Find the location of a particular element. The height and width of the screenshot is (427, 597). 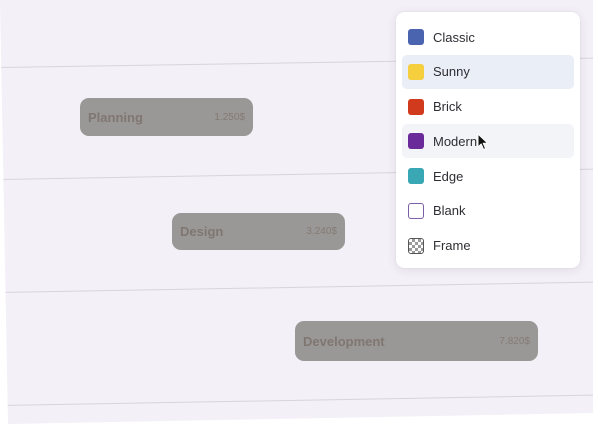

option-label: Edge is located at coordinates (448, 176).